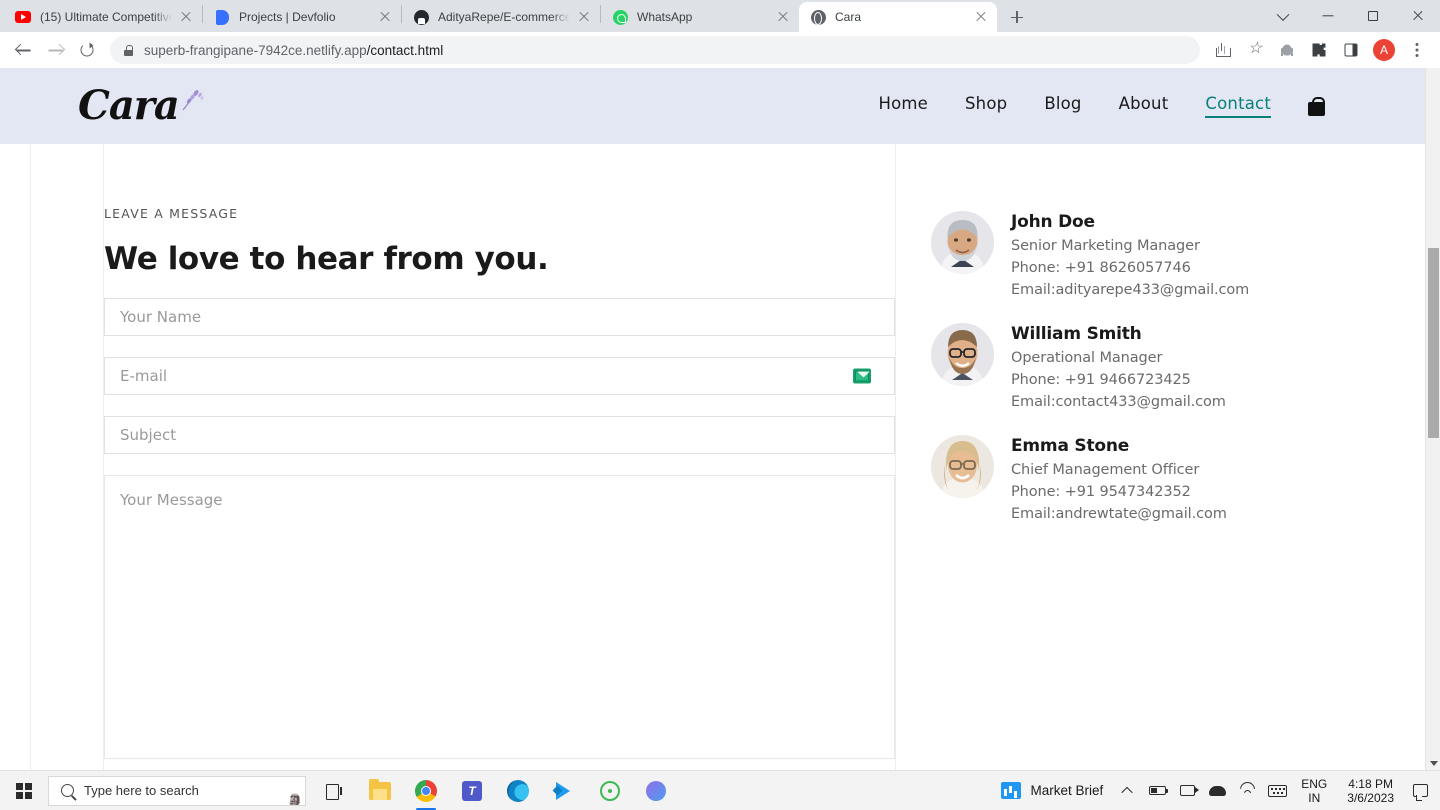 The image size is (1440, 810). Describe the element at coordinates (1127, 790) in the screenshot. I see `show-hidden-icons-button` at that location.